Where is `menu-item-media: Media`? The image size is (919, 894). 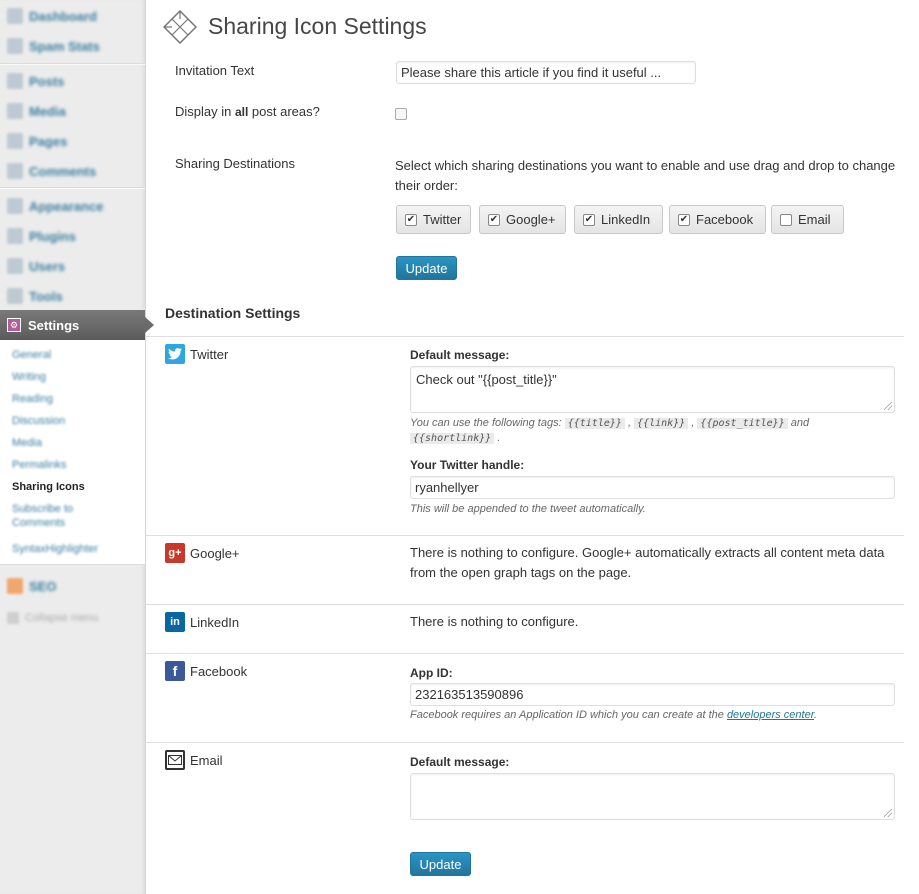
menu-item-media: Media is located at coordinates (72, 111).